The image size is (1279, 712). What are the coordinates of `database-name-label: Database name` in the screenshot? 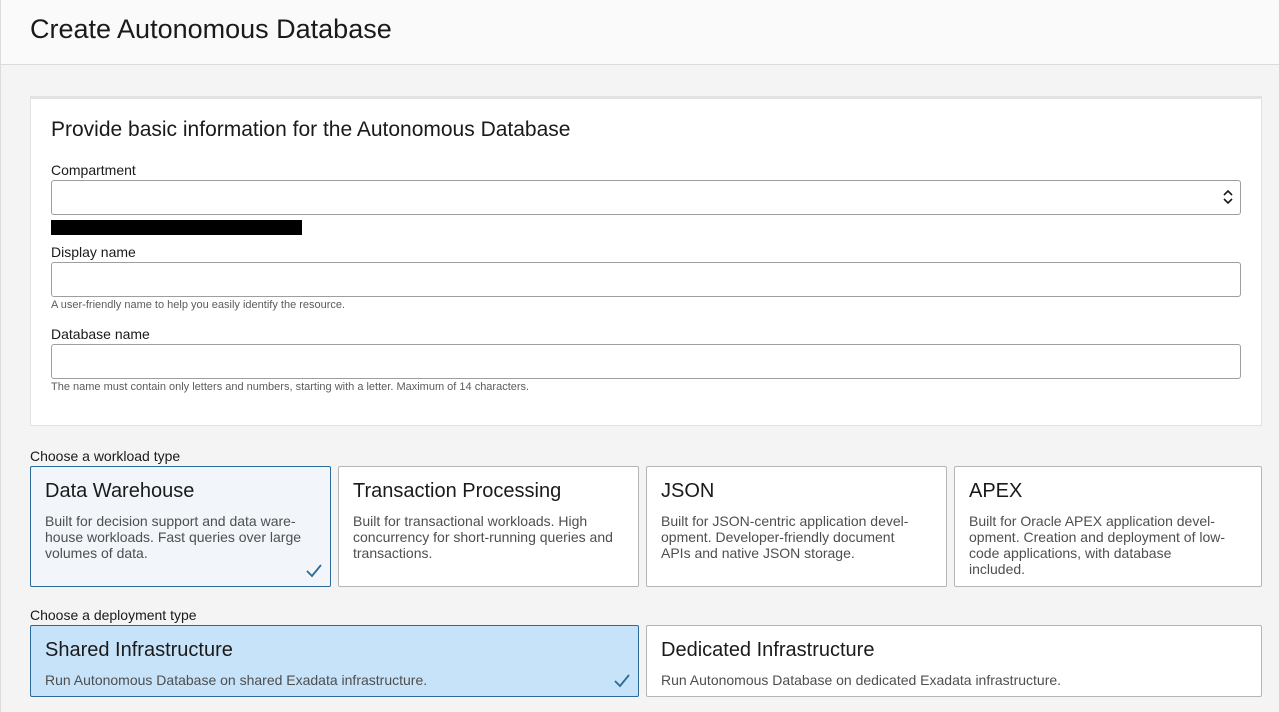 It's located at (100, 334).